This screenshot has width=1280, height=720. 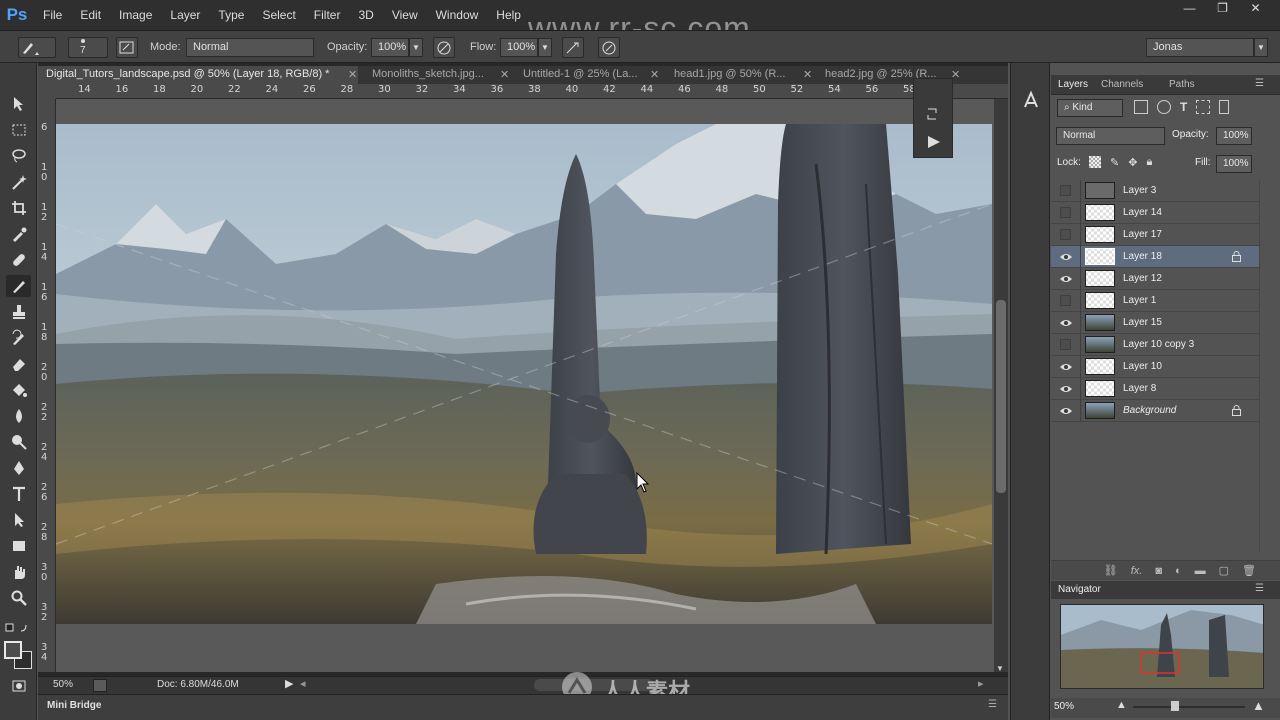 What do you see at coordinates (1122, 84) in the screenshot?
I see `tab-channels: Channels` at bounding box center [1122, 84].